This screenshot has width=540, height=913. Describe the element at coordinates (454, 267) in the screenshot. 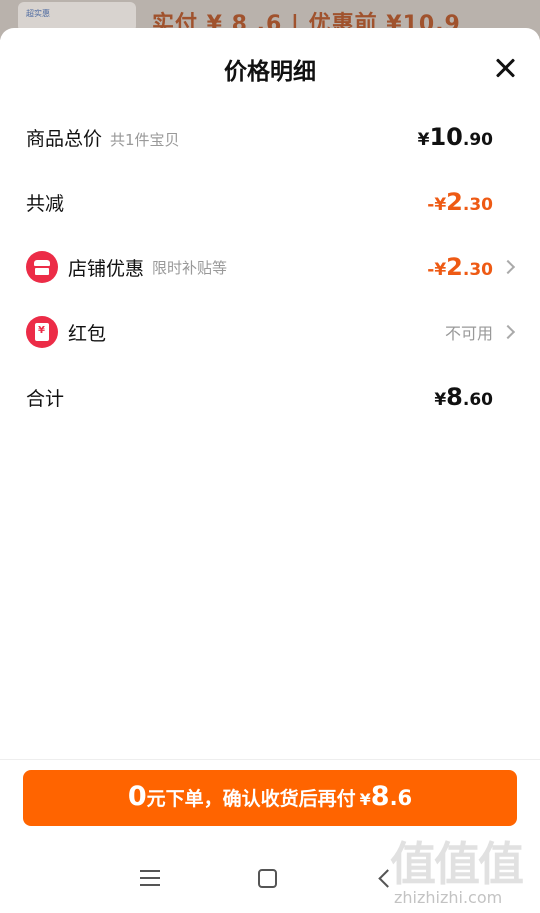

I see `shop-promo-int: 2` at that location.